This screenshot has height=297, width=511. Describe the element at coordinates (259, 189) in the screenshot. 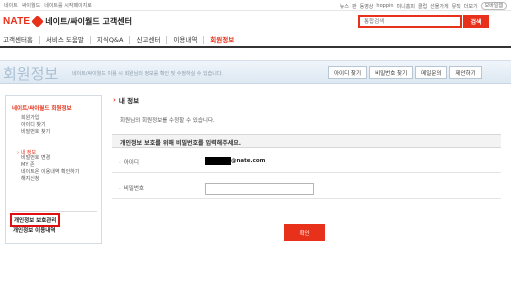

I see `password-input` at that location.